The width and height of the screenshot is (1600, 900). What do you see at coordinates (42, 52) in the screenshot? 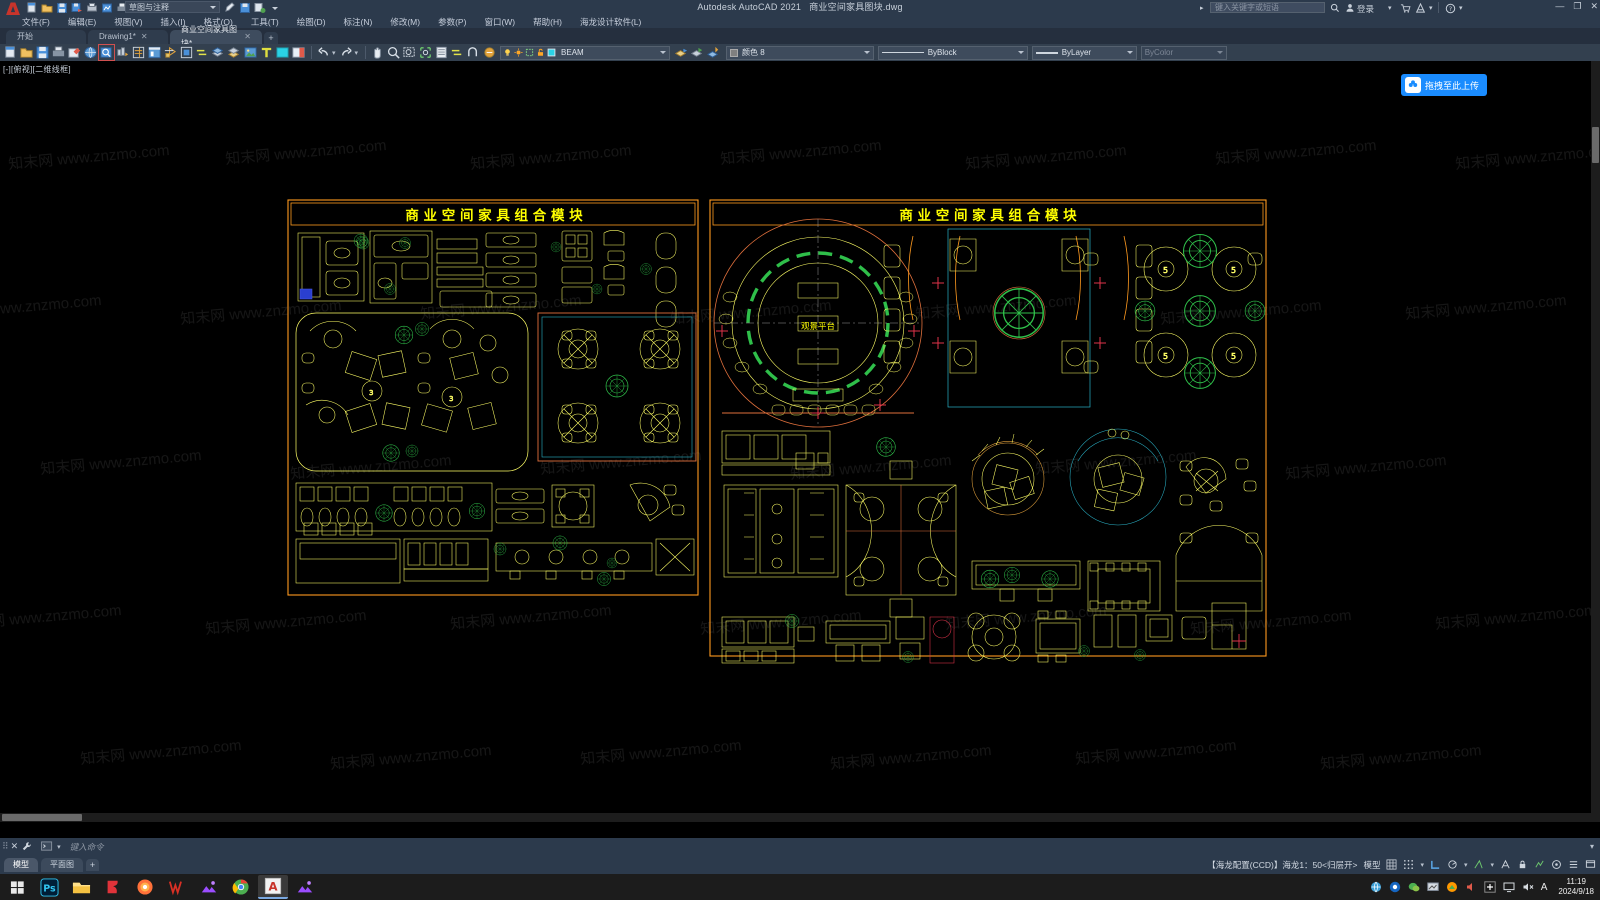
I see `save-icon` at bounding box center [42, 52].